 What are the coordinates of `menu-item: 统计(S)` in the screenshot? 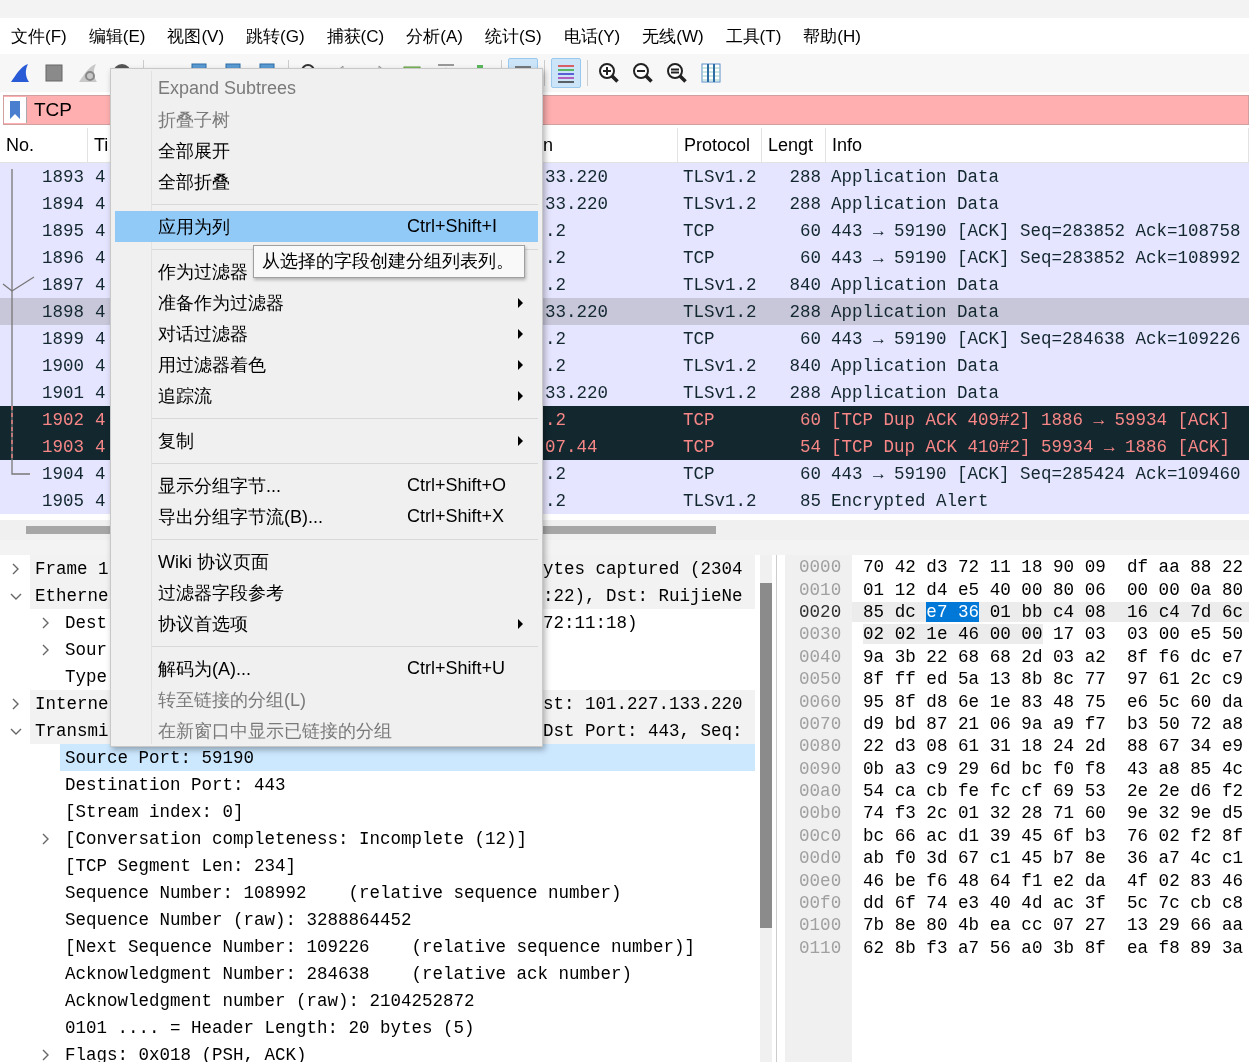 It's located at (513, 36).